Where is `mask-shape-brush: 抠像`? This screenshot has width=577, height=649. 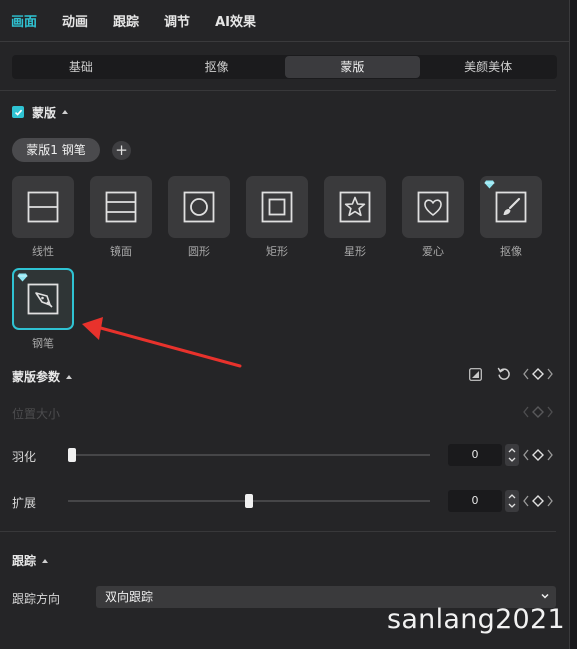
mask-shape-brush: 抠像 is located at coordinates (511, 217).